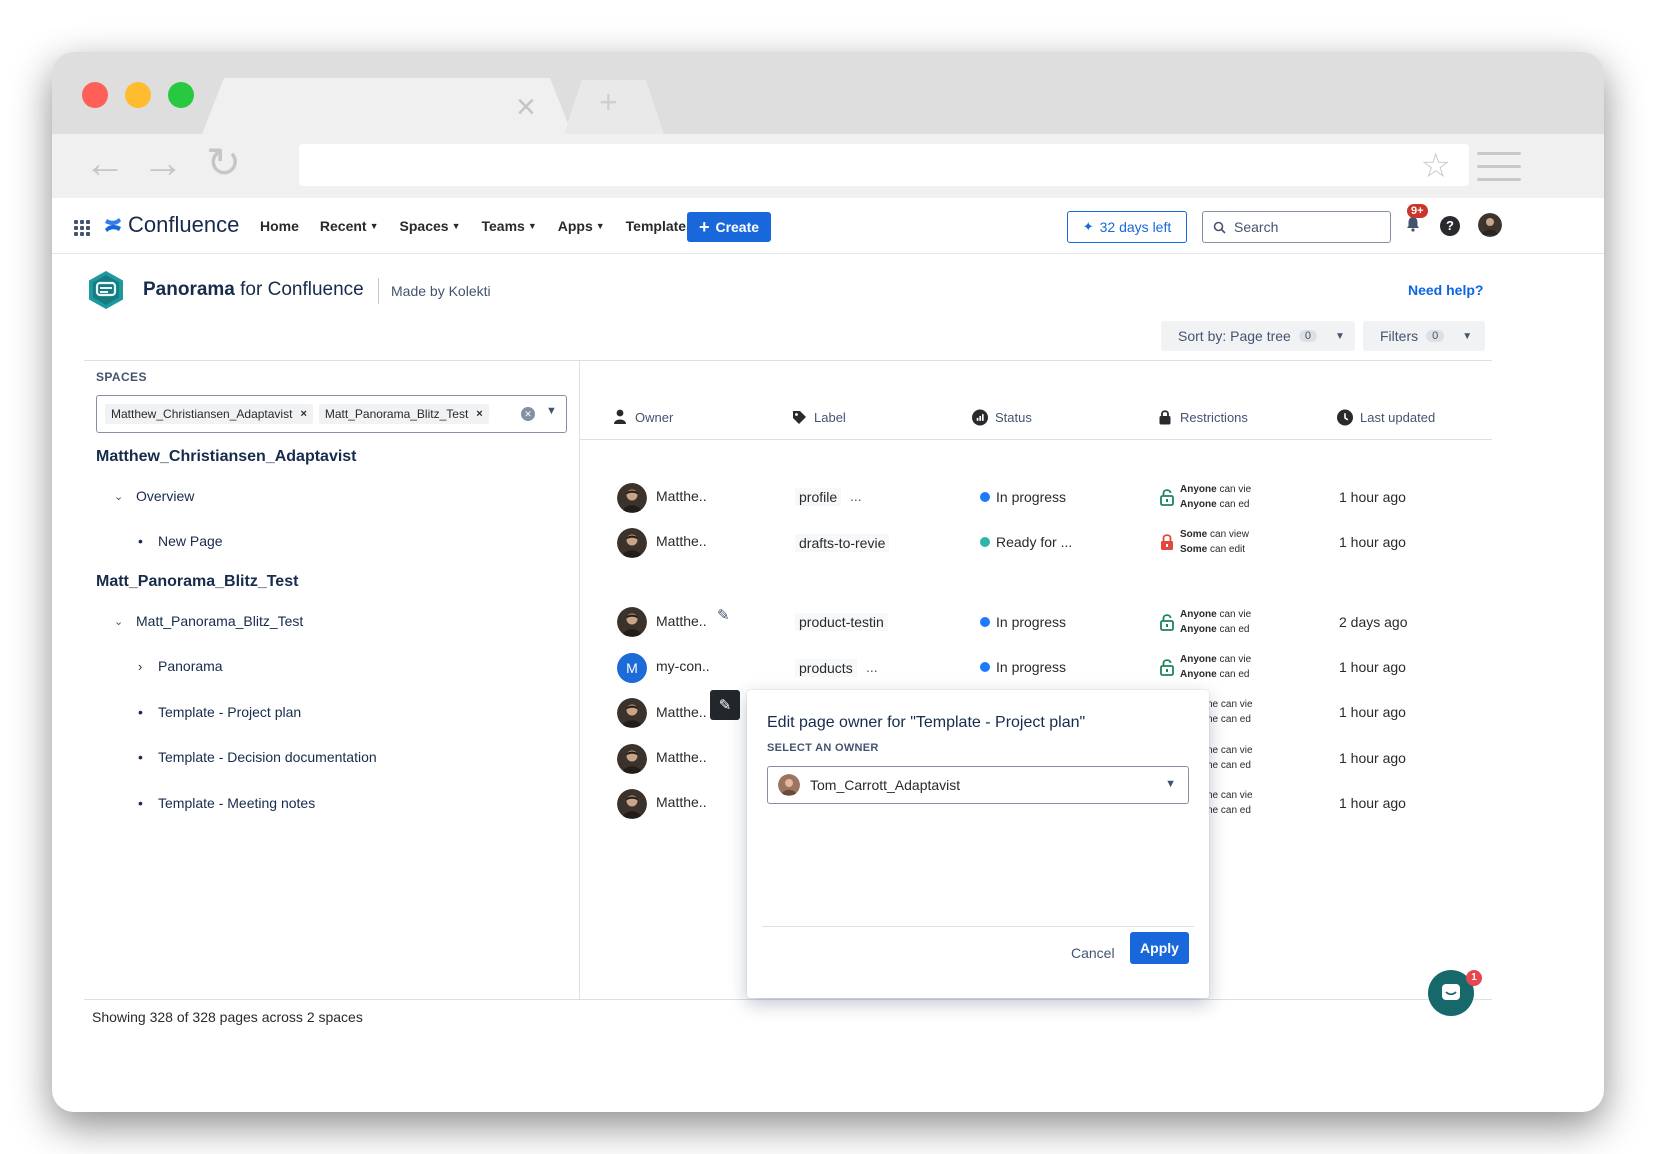 The image size is (1656, 1154). Describe the element at coordinates (279, 226) in the screenshot. I see `nav-home: Home` at that location.